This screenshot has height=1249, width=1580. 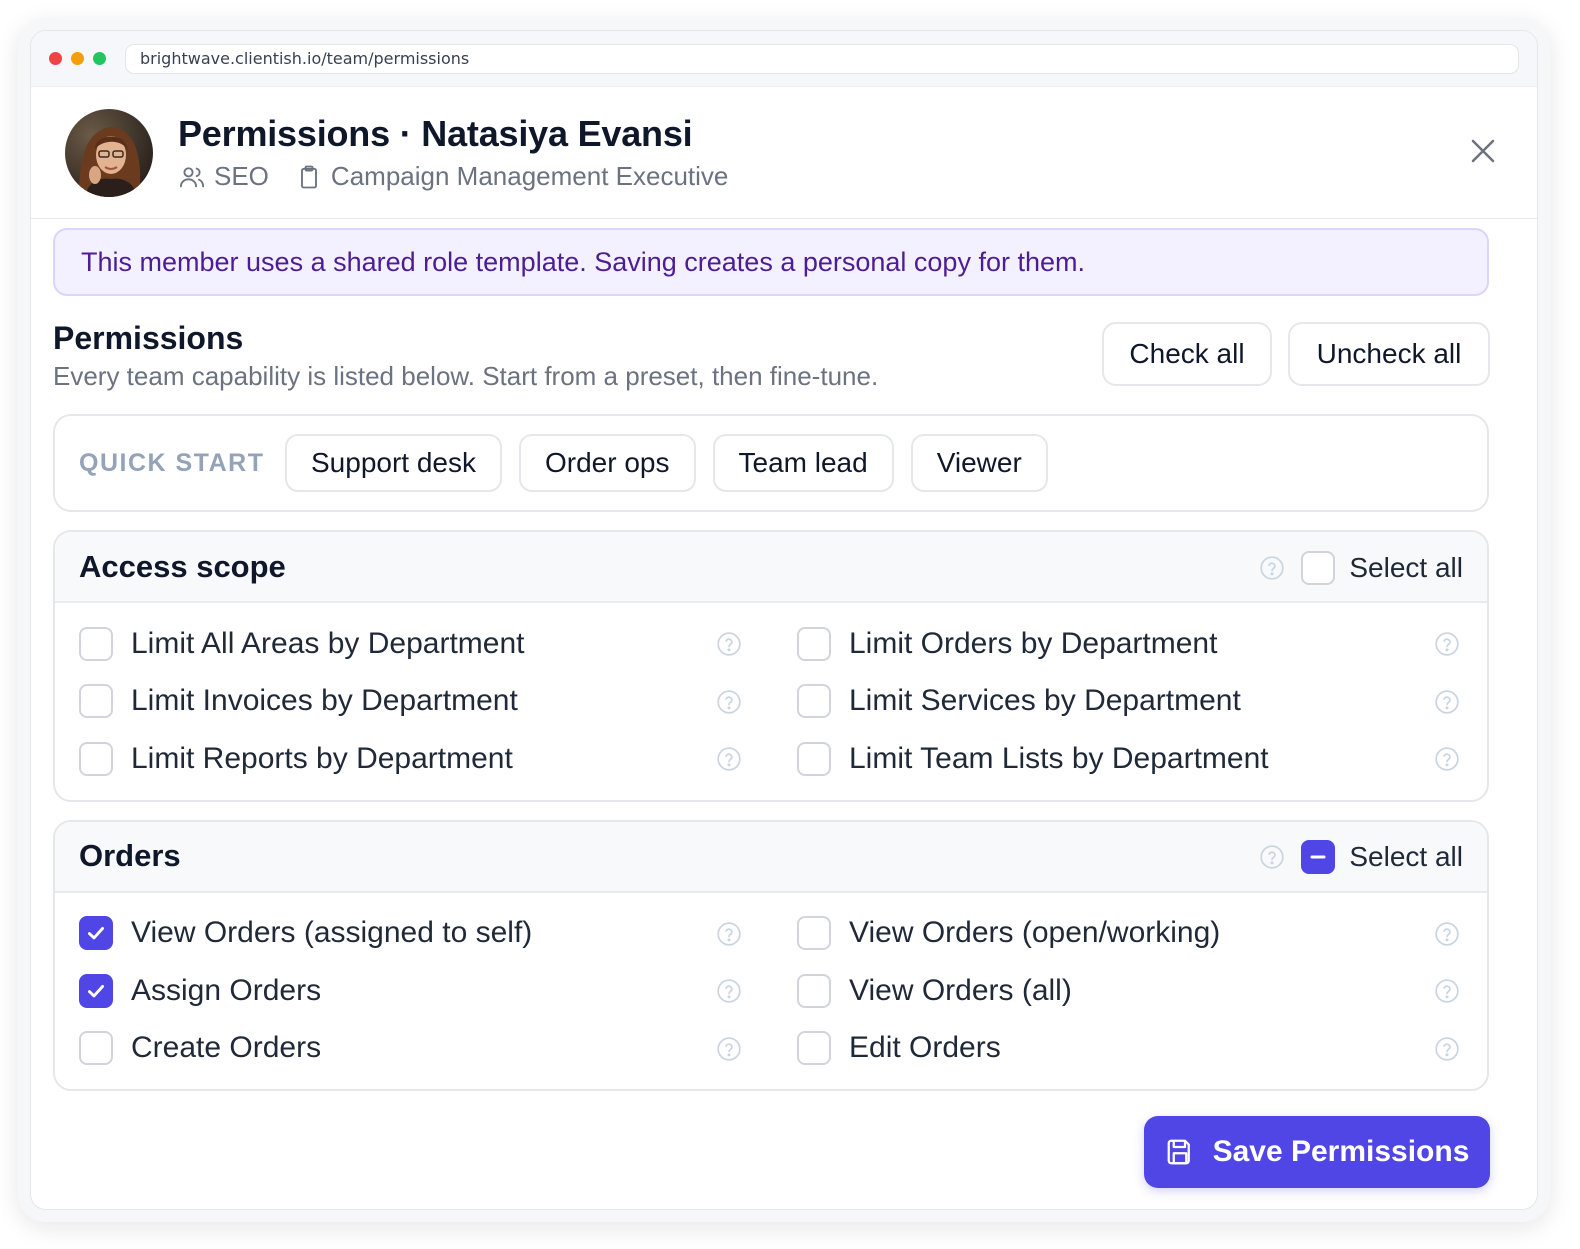 What do you see at coordinates (109, 152) in the screenshot?
I see `avatar` at bounding box center [109, 152].